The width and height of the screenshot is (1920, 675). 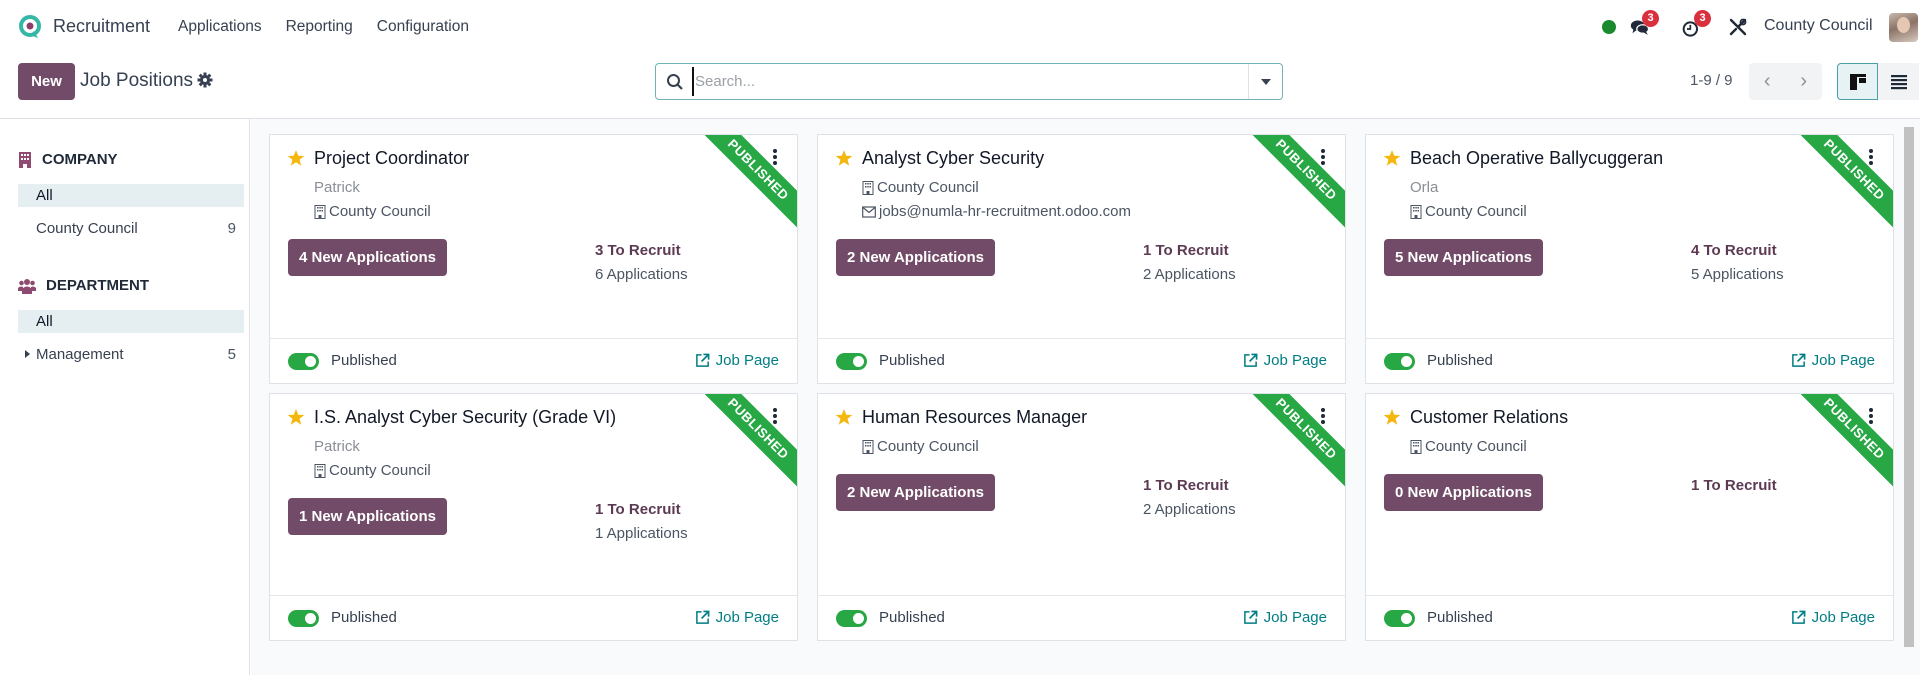 I want to click on scrollbar, so click(x=1909, y=387).